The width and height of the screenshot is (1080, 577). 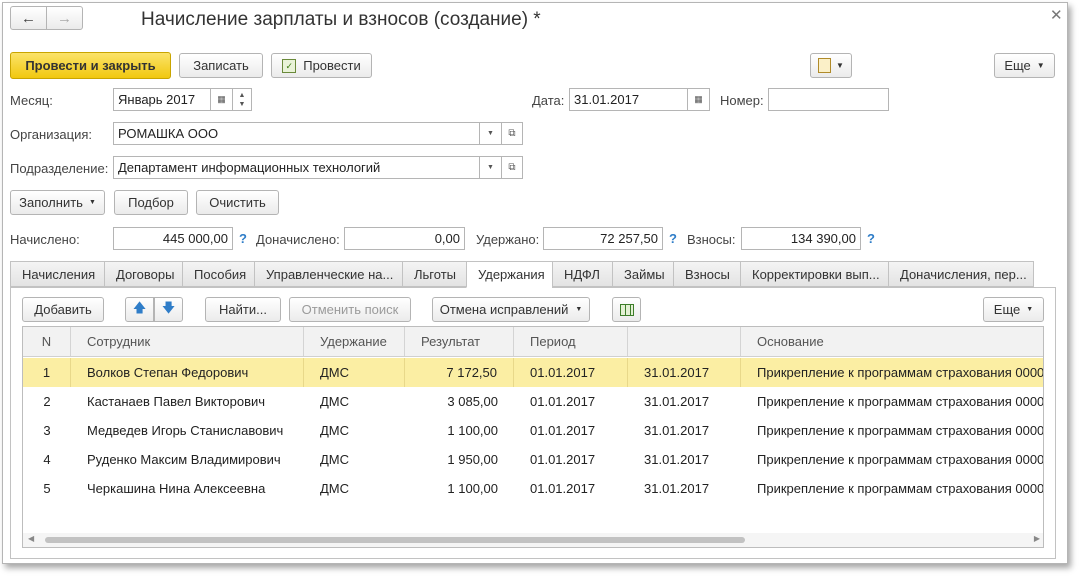 I want to click on date-calendar-button: ▦, so click(x=699, y=99).